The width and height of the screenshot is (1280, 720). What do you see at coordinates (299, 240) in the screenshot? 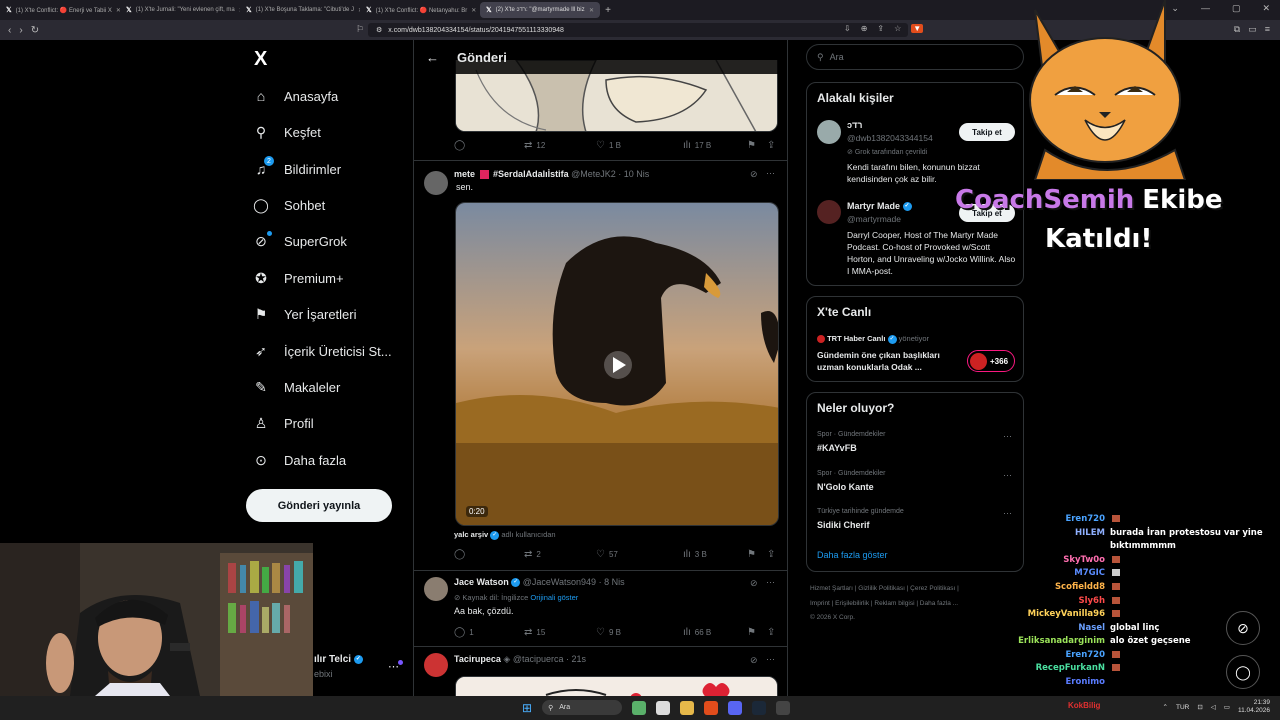
I see `sidebar-item-supergrok: ⊘ SuperGrok` at bounding box center [299, 240].